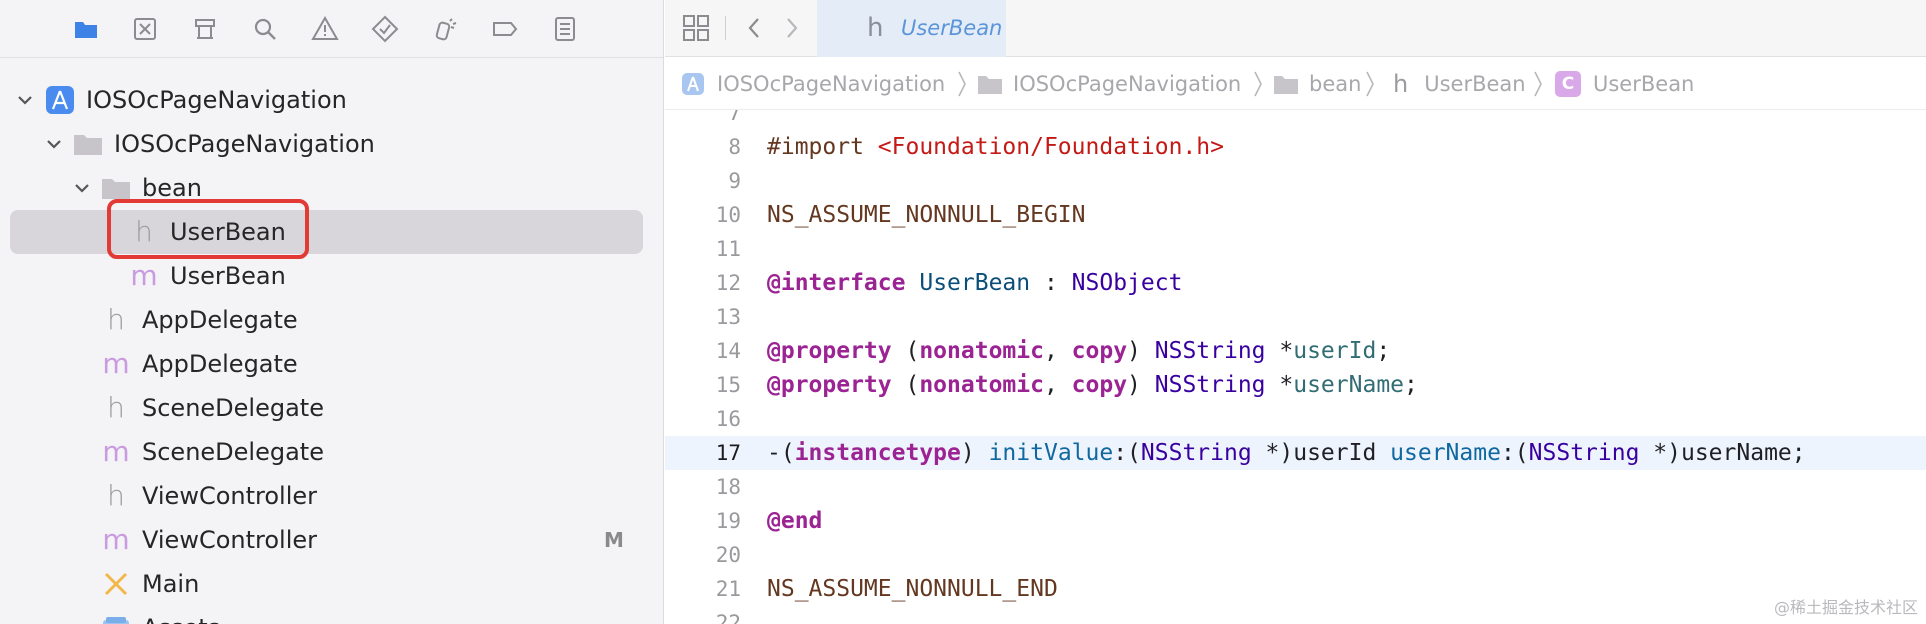 The image size is (1926, 624). What do you see at coordinates (1295, 120) in the screenshot?
I see `code-line: 7` at bounding box center [1295, 120].